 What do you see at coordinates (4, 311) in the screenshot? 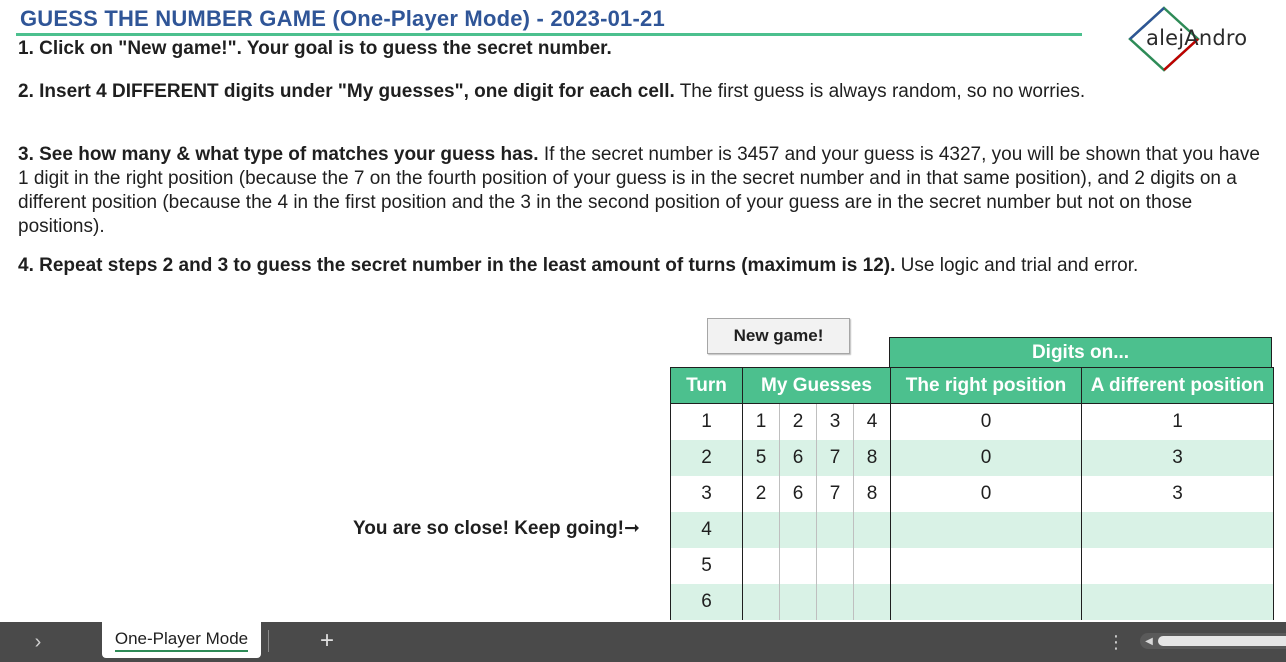
I see `worksheet-left-edge` at bounding box center [4, 311].